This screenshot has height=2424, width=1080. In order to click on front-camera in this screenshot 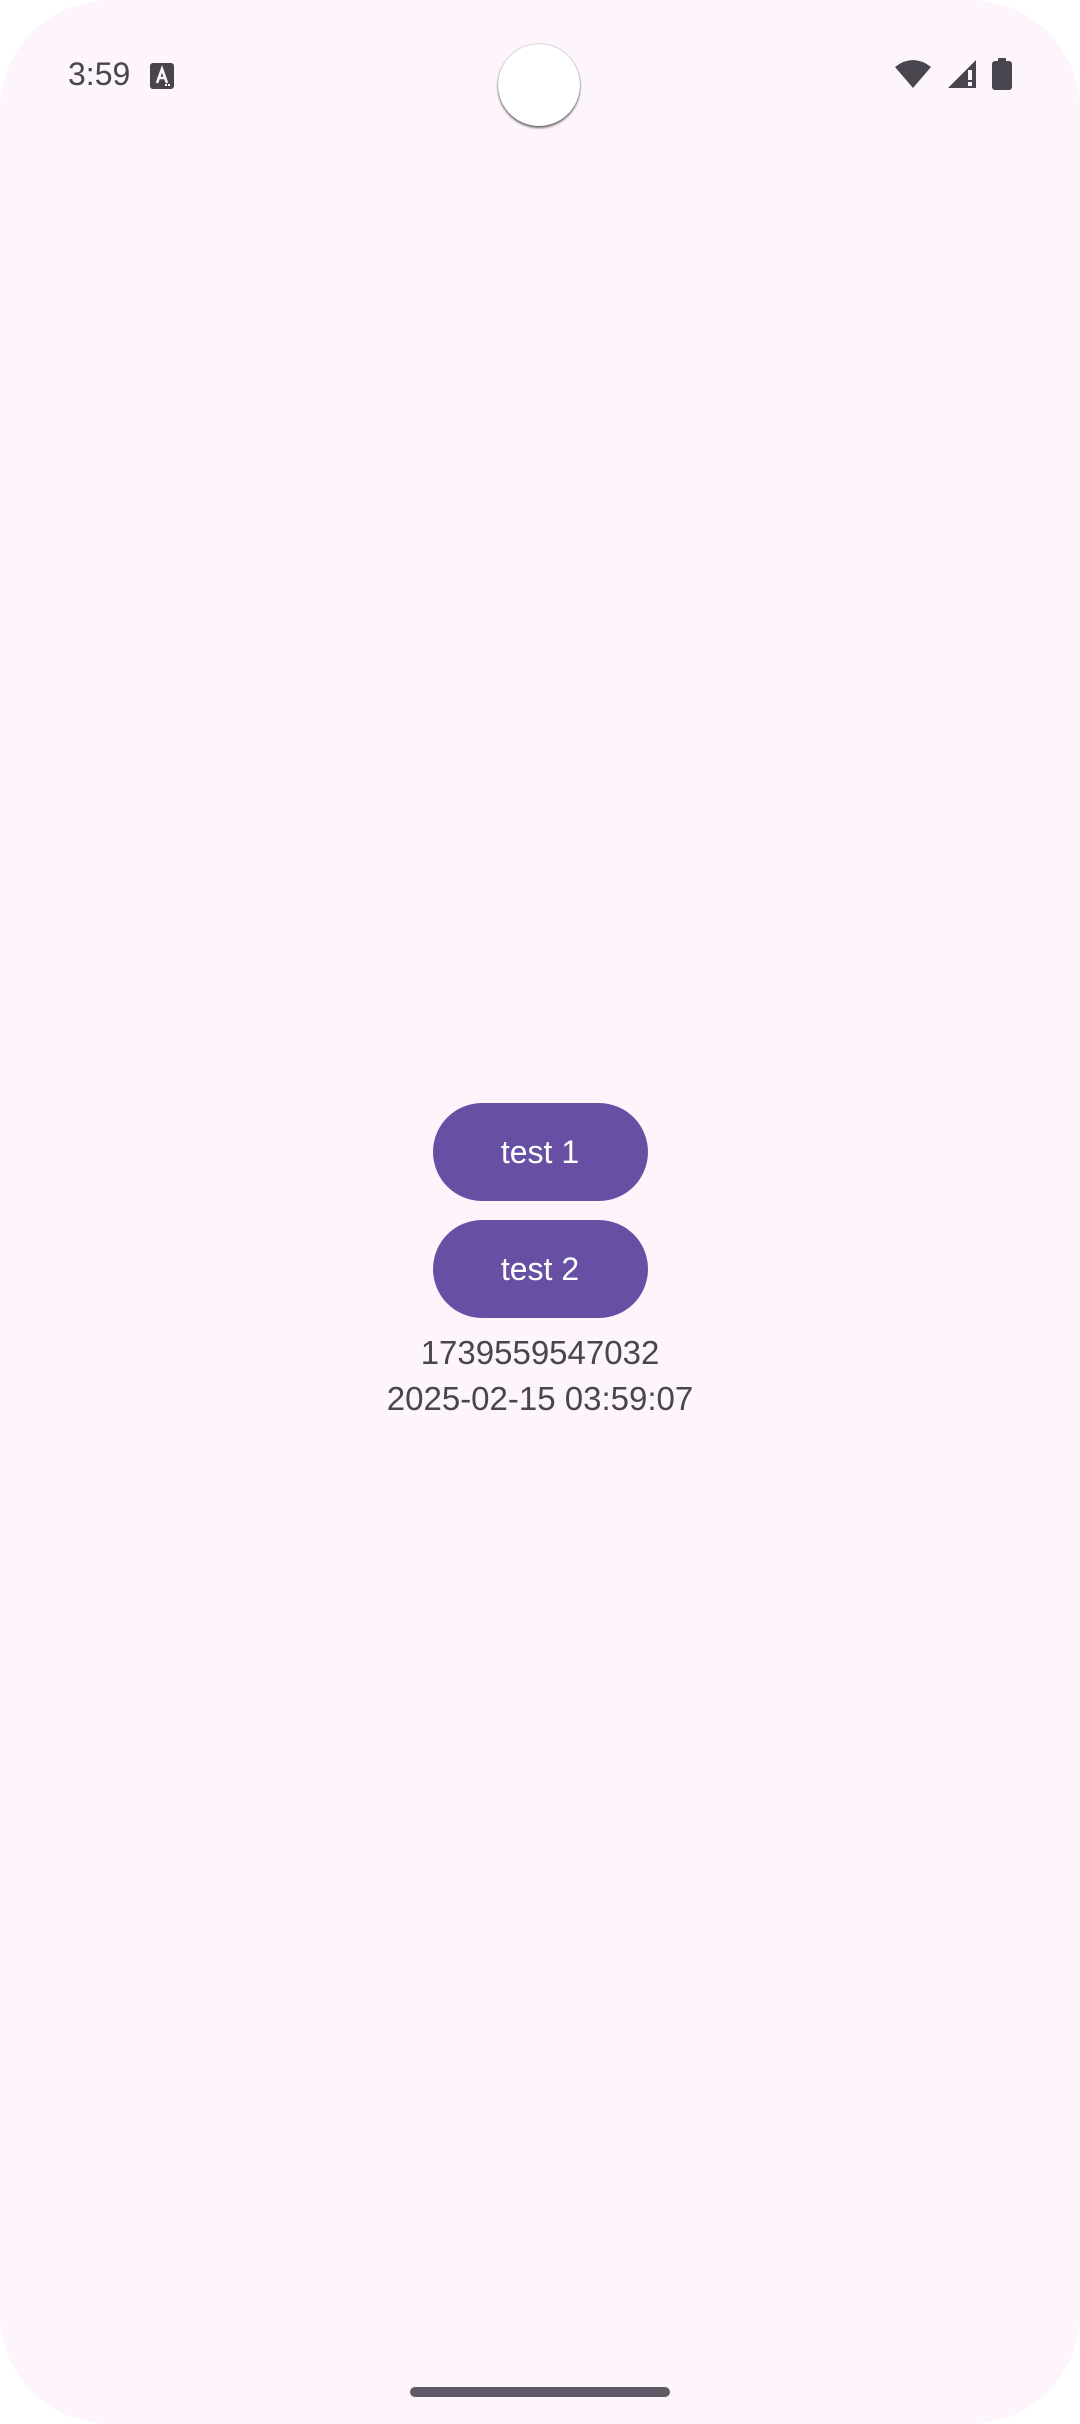, I will do `click(539, 85)`.